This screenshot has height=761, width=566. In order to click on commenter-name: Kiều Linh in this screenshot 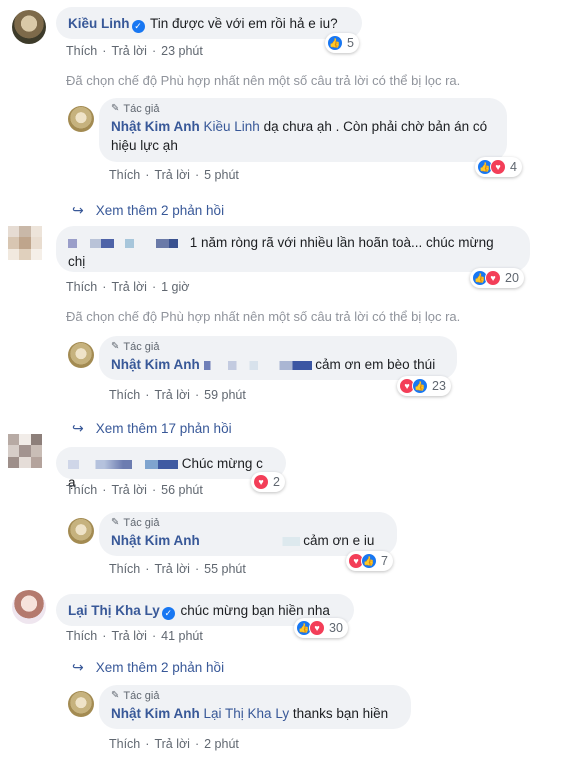, I will do `click(99, 23)`.